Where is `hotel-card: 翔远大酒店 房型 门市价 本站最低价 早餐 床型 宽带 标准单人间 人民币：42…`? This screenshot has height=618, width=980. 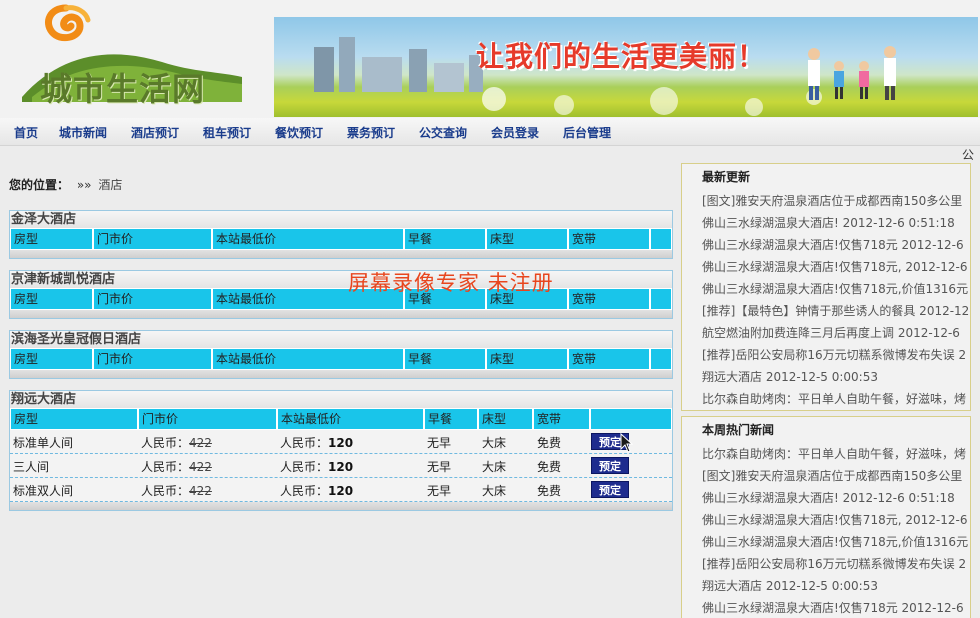
hotel-card: 翔远大酒店 房型 门市价 本站最低价 早餐 床型 宽带 标准单人间 人民币：42… is located at coordinates (341, 450).